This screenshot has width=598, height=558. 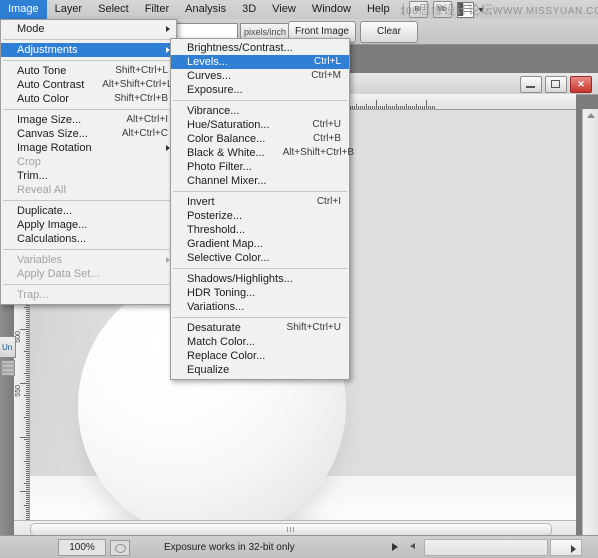 What do you see at coordinates (556, 84) in the screenshot?
I see `maximize-button` at bounding box center [556, 84].